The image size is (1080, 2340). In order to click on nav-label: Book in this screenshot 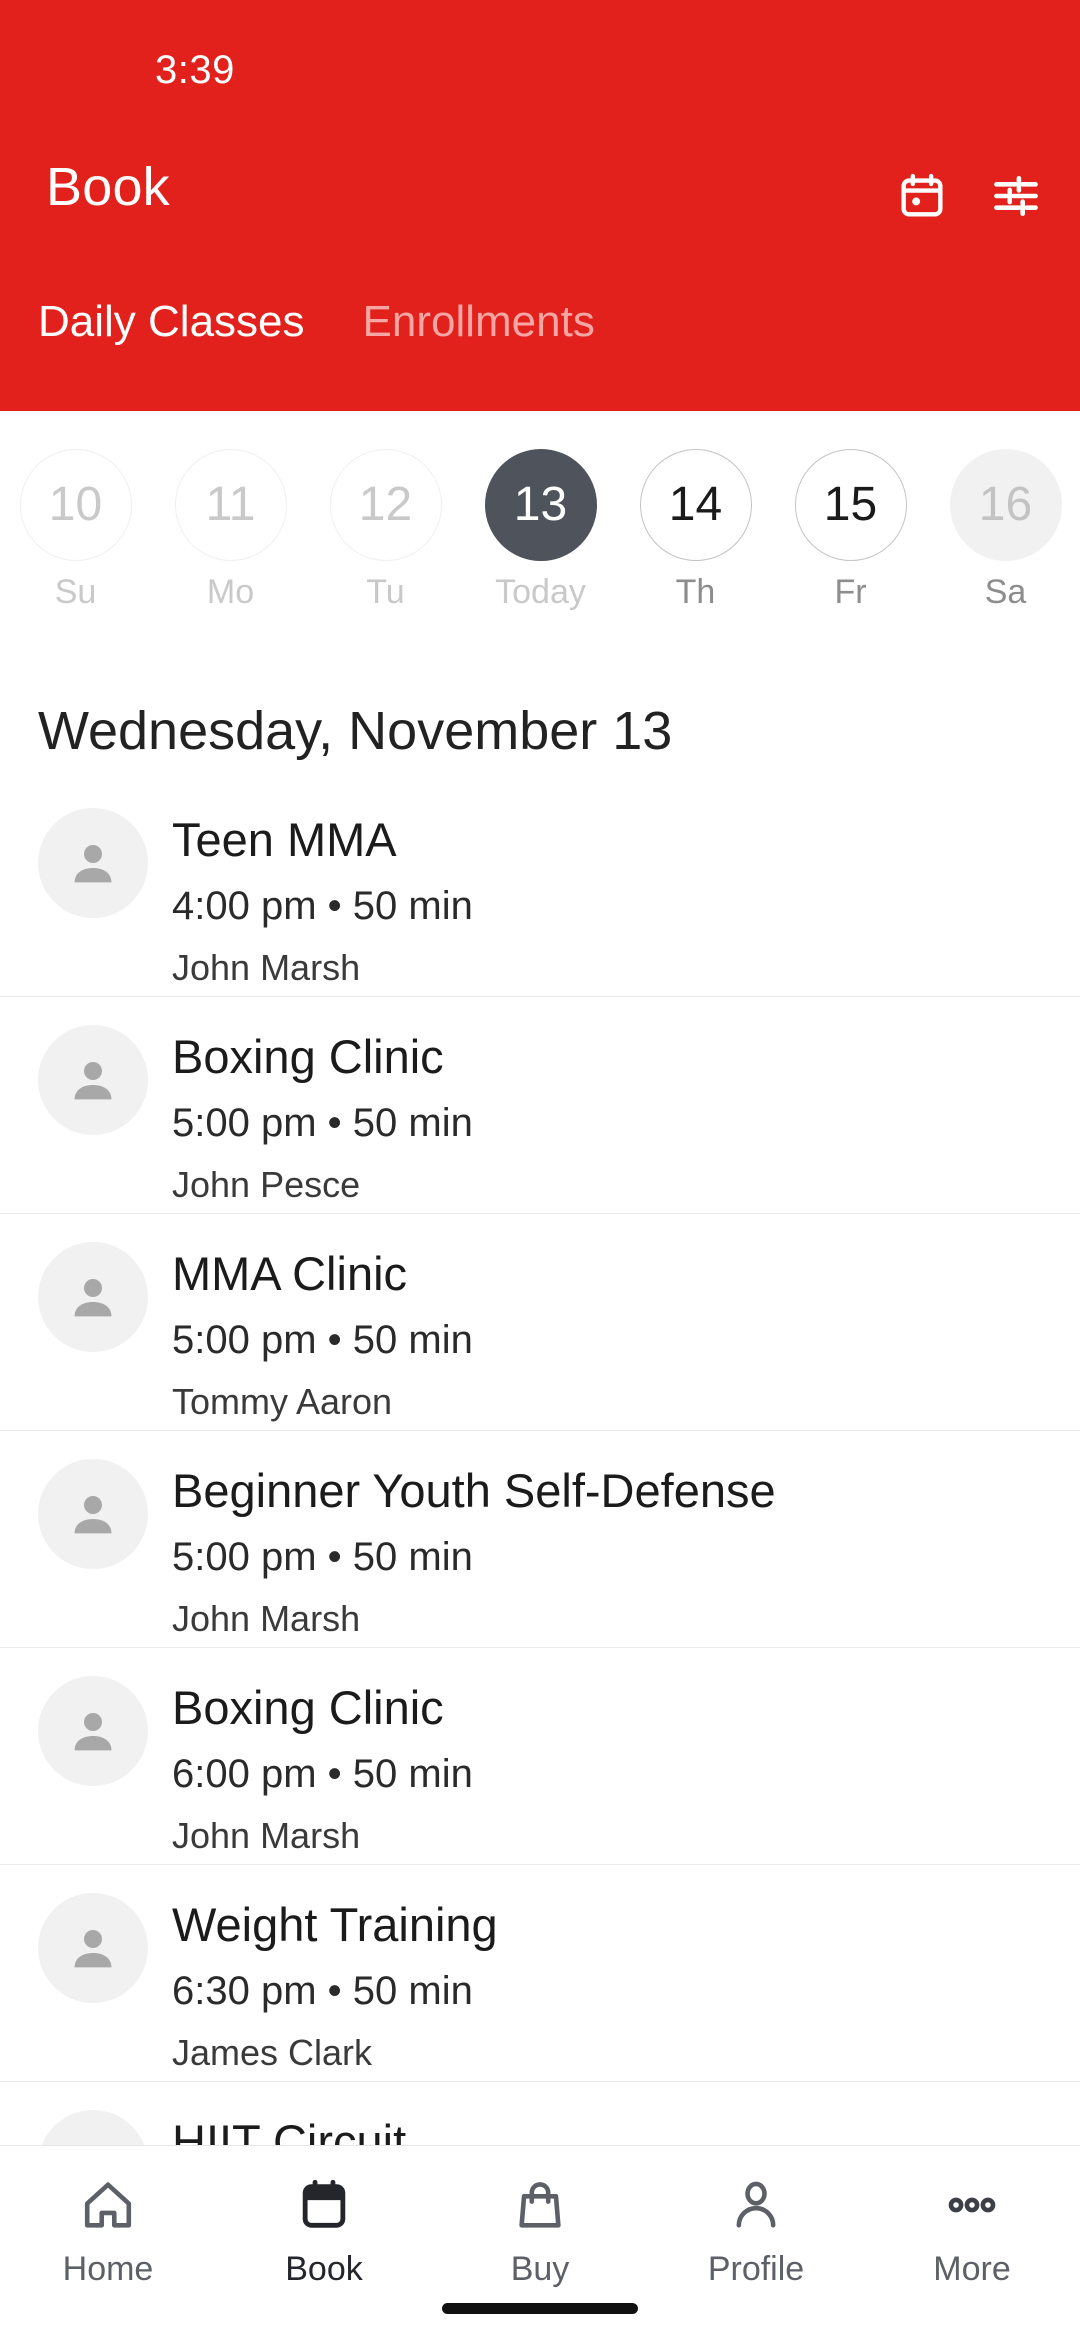, I will do `click(324, 2269)`.